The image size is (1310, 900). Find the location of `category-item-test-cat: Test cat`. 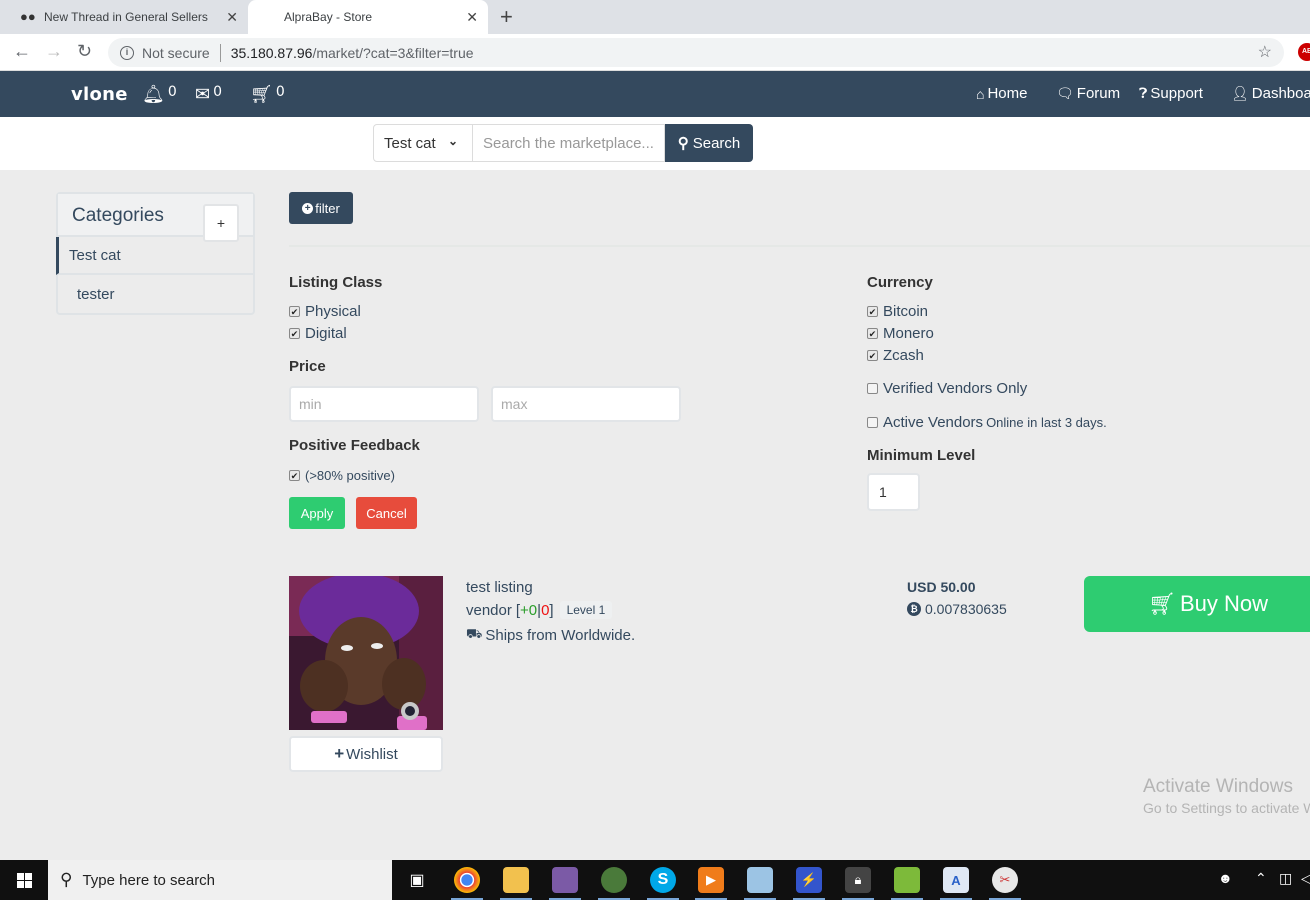

category-item-test-cat: Test cat is located at coordinates (154, 256).